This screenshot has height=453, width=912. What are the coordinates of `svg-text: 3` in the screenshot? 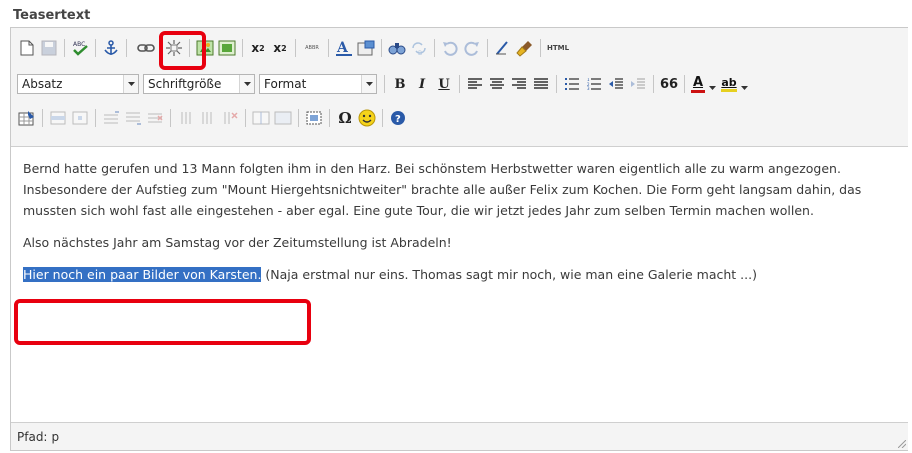 It's located at (588, 88).